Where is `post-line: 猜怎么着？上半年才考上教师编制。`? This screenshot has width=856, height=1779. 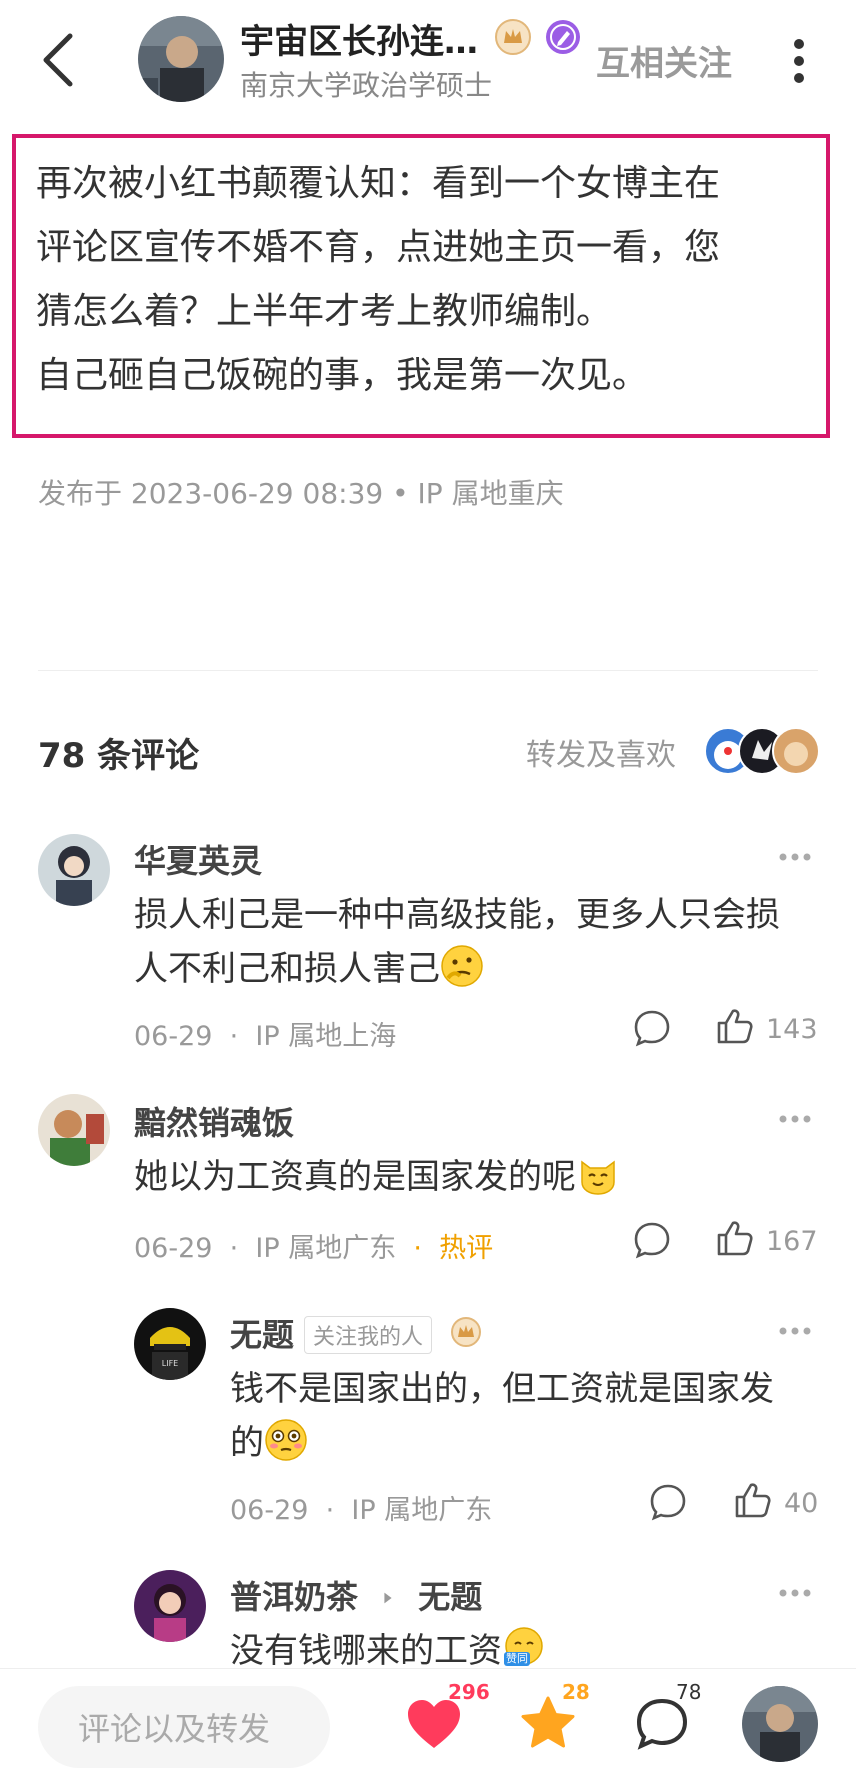 post-line: 猜怎么着？上半年才考上教师编制。 is located at coordinates (324, 311).